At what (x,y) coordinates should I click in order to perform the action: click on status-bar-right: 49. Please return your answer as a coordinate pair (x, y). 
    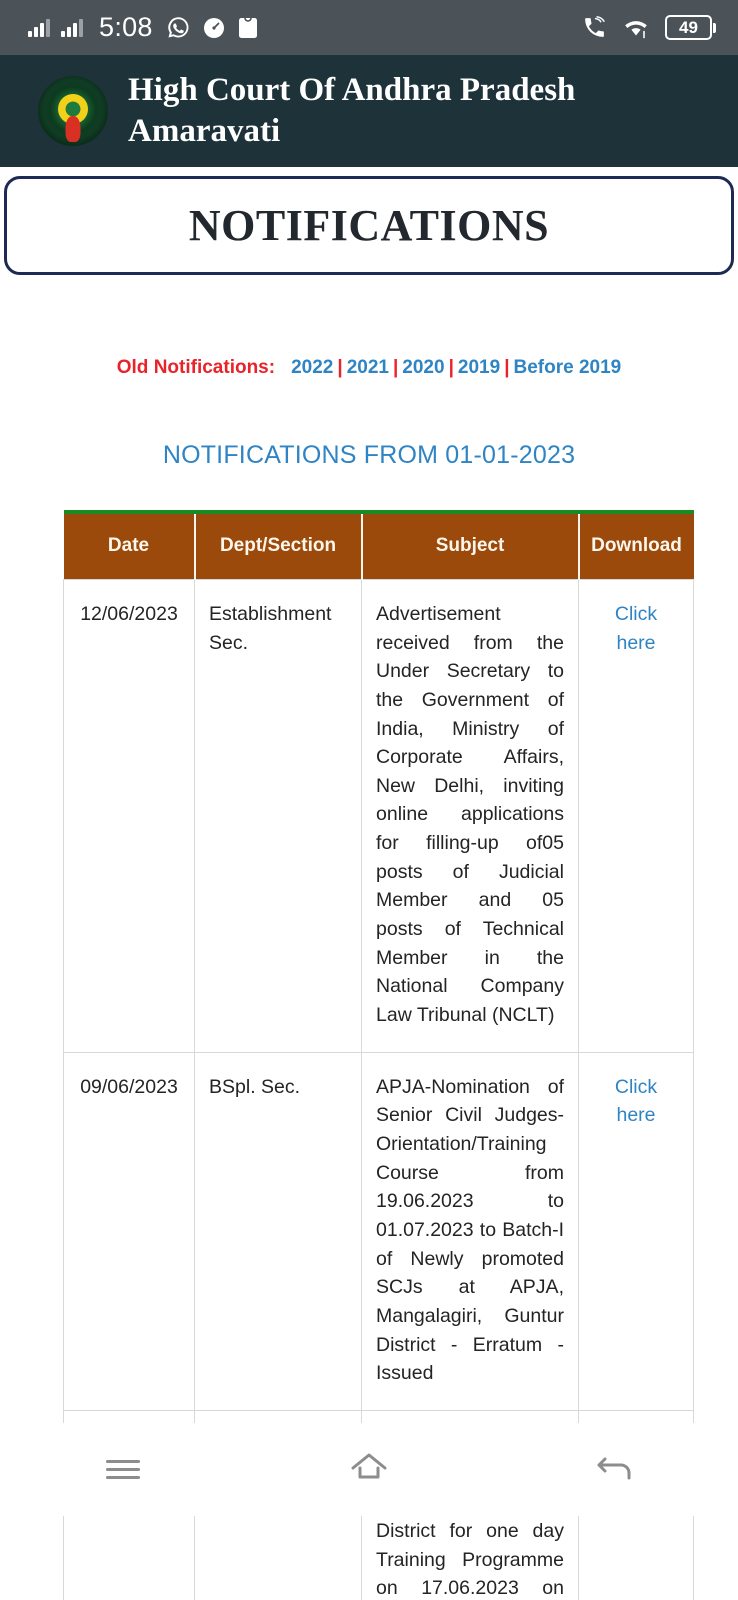
    Looking at the image, I should click on (649, 27).